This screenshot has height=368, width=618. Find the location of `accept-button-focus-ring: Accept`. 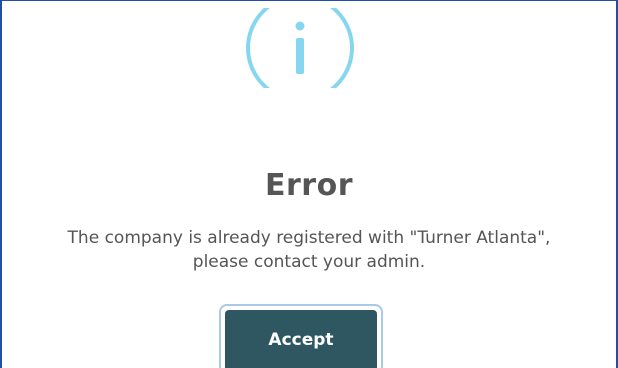

accept-button-focus-ring: Accept is located at coordinates (301, 336).